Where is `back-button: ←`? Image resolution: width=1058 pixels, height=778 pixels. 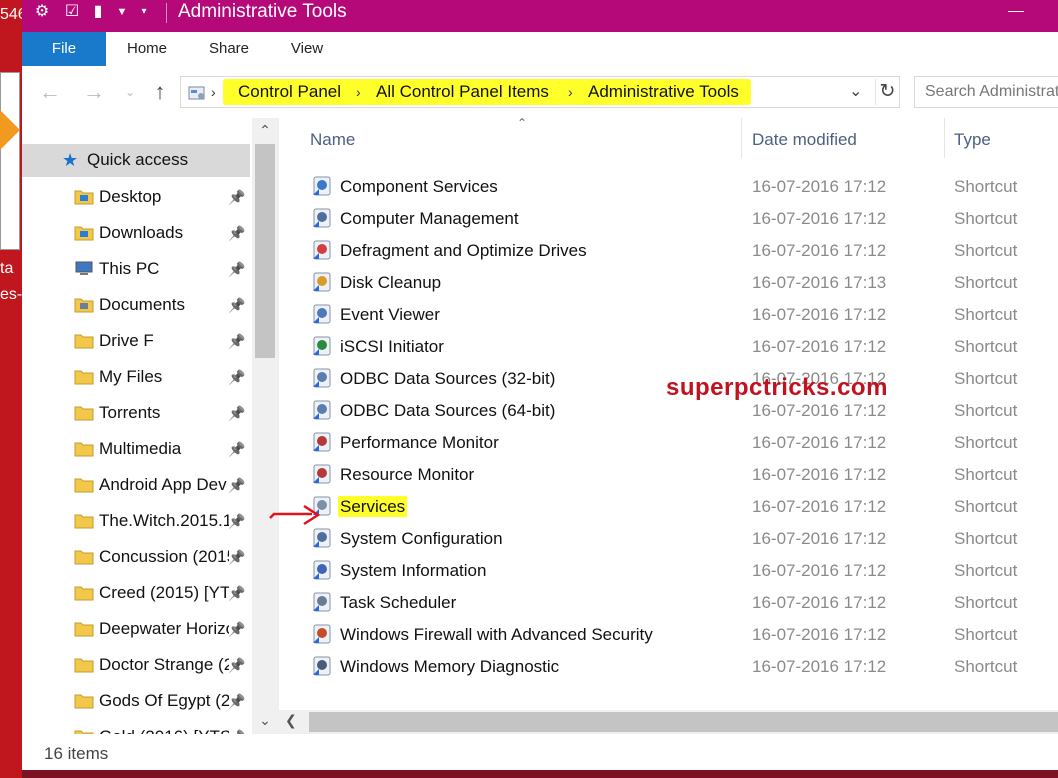 back-button: ← is located at coordinates (50, 92).